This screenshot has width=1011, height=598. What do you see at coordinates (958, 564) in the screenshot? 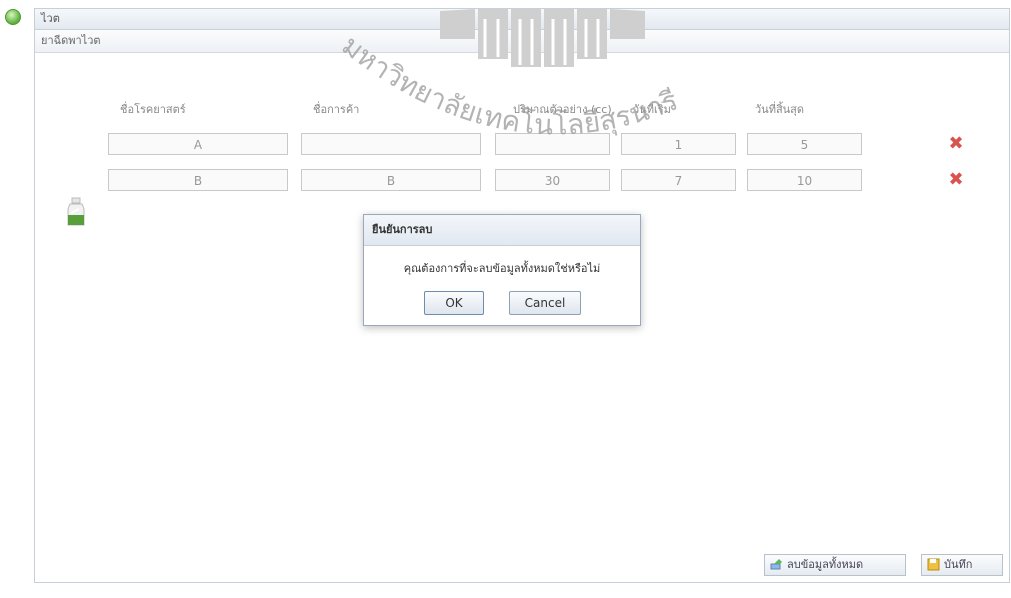
I see `save-label: บันทึก` at bounding box center [958, 564].